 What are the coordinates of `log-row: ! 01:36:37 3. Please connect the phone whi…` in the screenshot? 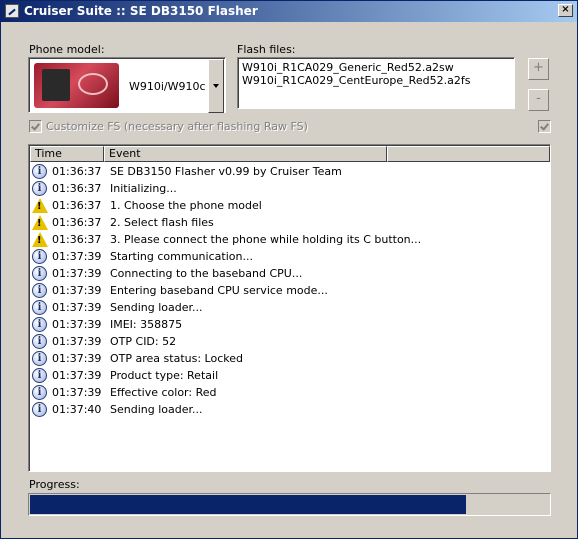 It's located at (290, 239).